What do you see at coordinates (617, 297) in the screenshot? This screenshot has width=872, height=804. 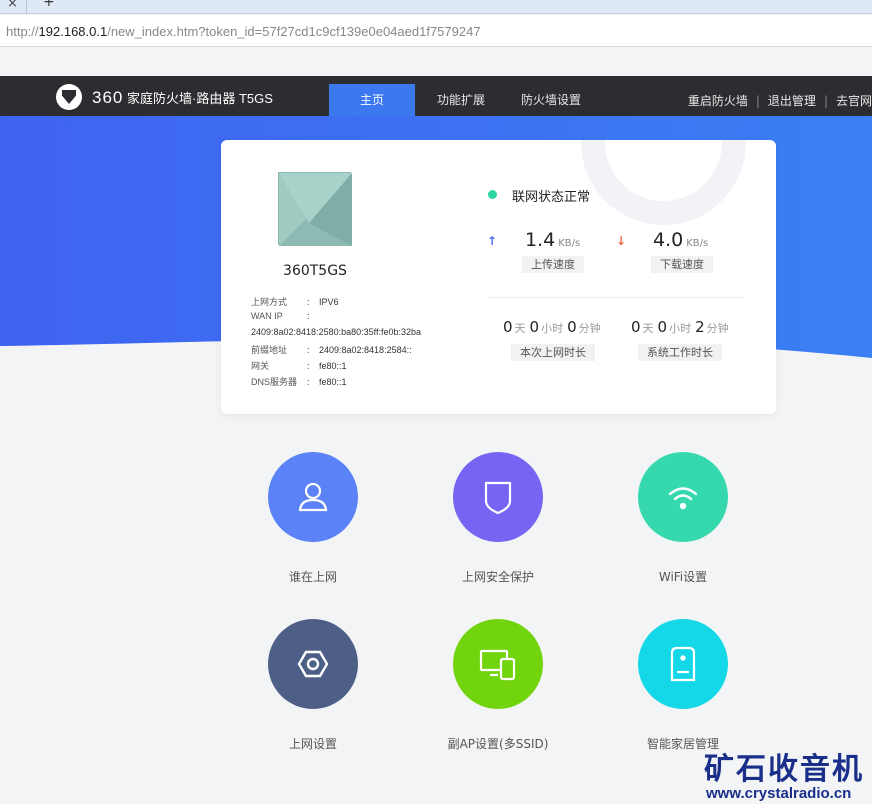 I see `card-divider` at bounding box center [617, 297].